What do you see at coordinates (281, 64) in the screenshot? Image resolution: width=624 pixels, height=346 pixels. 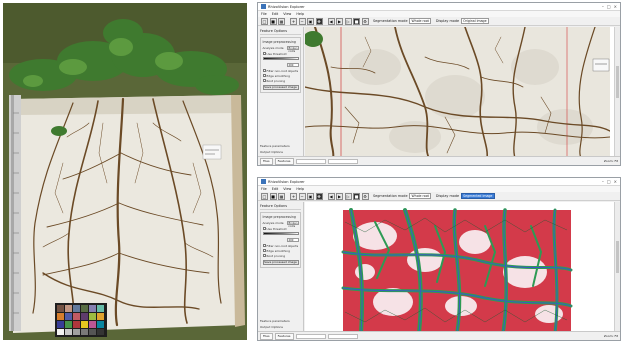 I see `threshold-row: 200` at bounding box center [281, 64].